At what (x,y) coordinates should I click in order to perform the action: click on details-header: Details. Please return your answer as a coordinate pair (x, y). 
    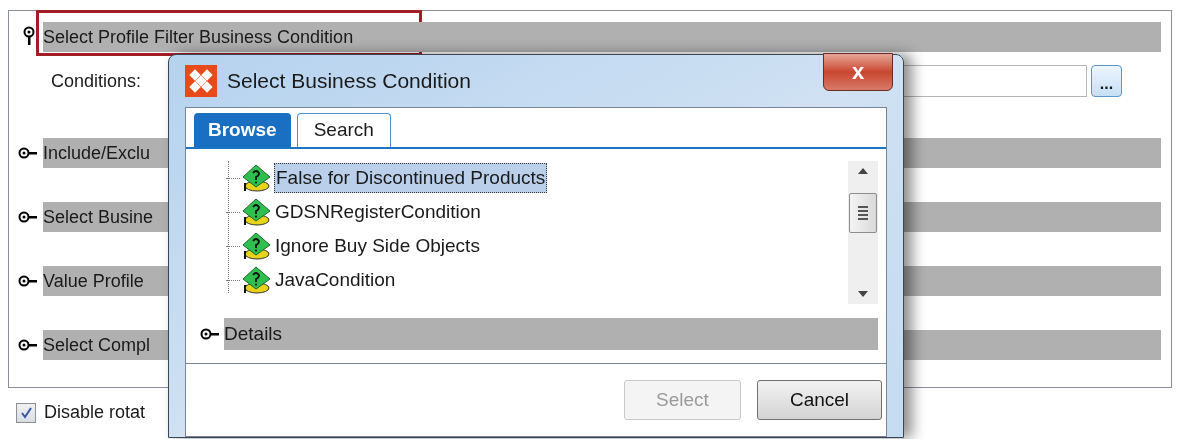
    Looking at the image, I should click on (551, 334).